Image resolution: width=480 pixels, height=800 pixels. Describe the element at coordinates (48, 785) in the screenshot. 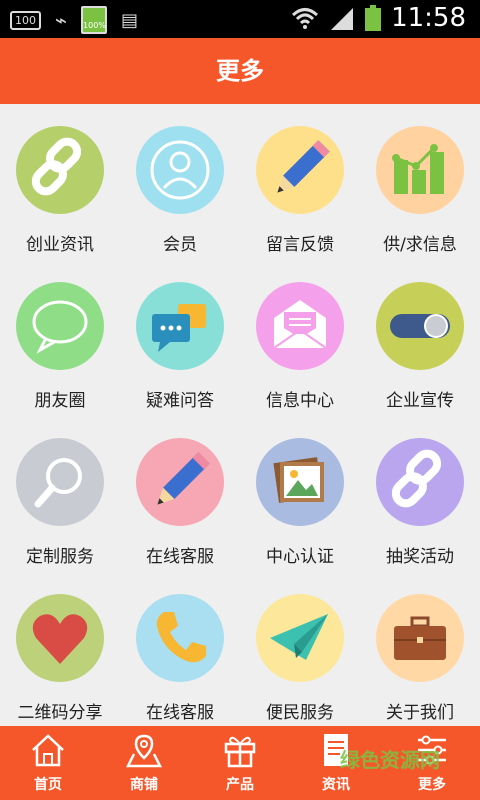

I see `tab-label: 首页` at that location.